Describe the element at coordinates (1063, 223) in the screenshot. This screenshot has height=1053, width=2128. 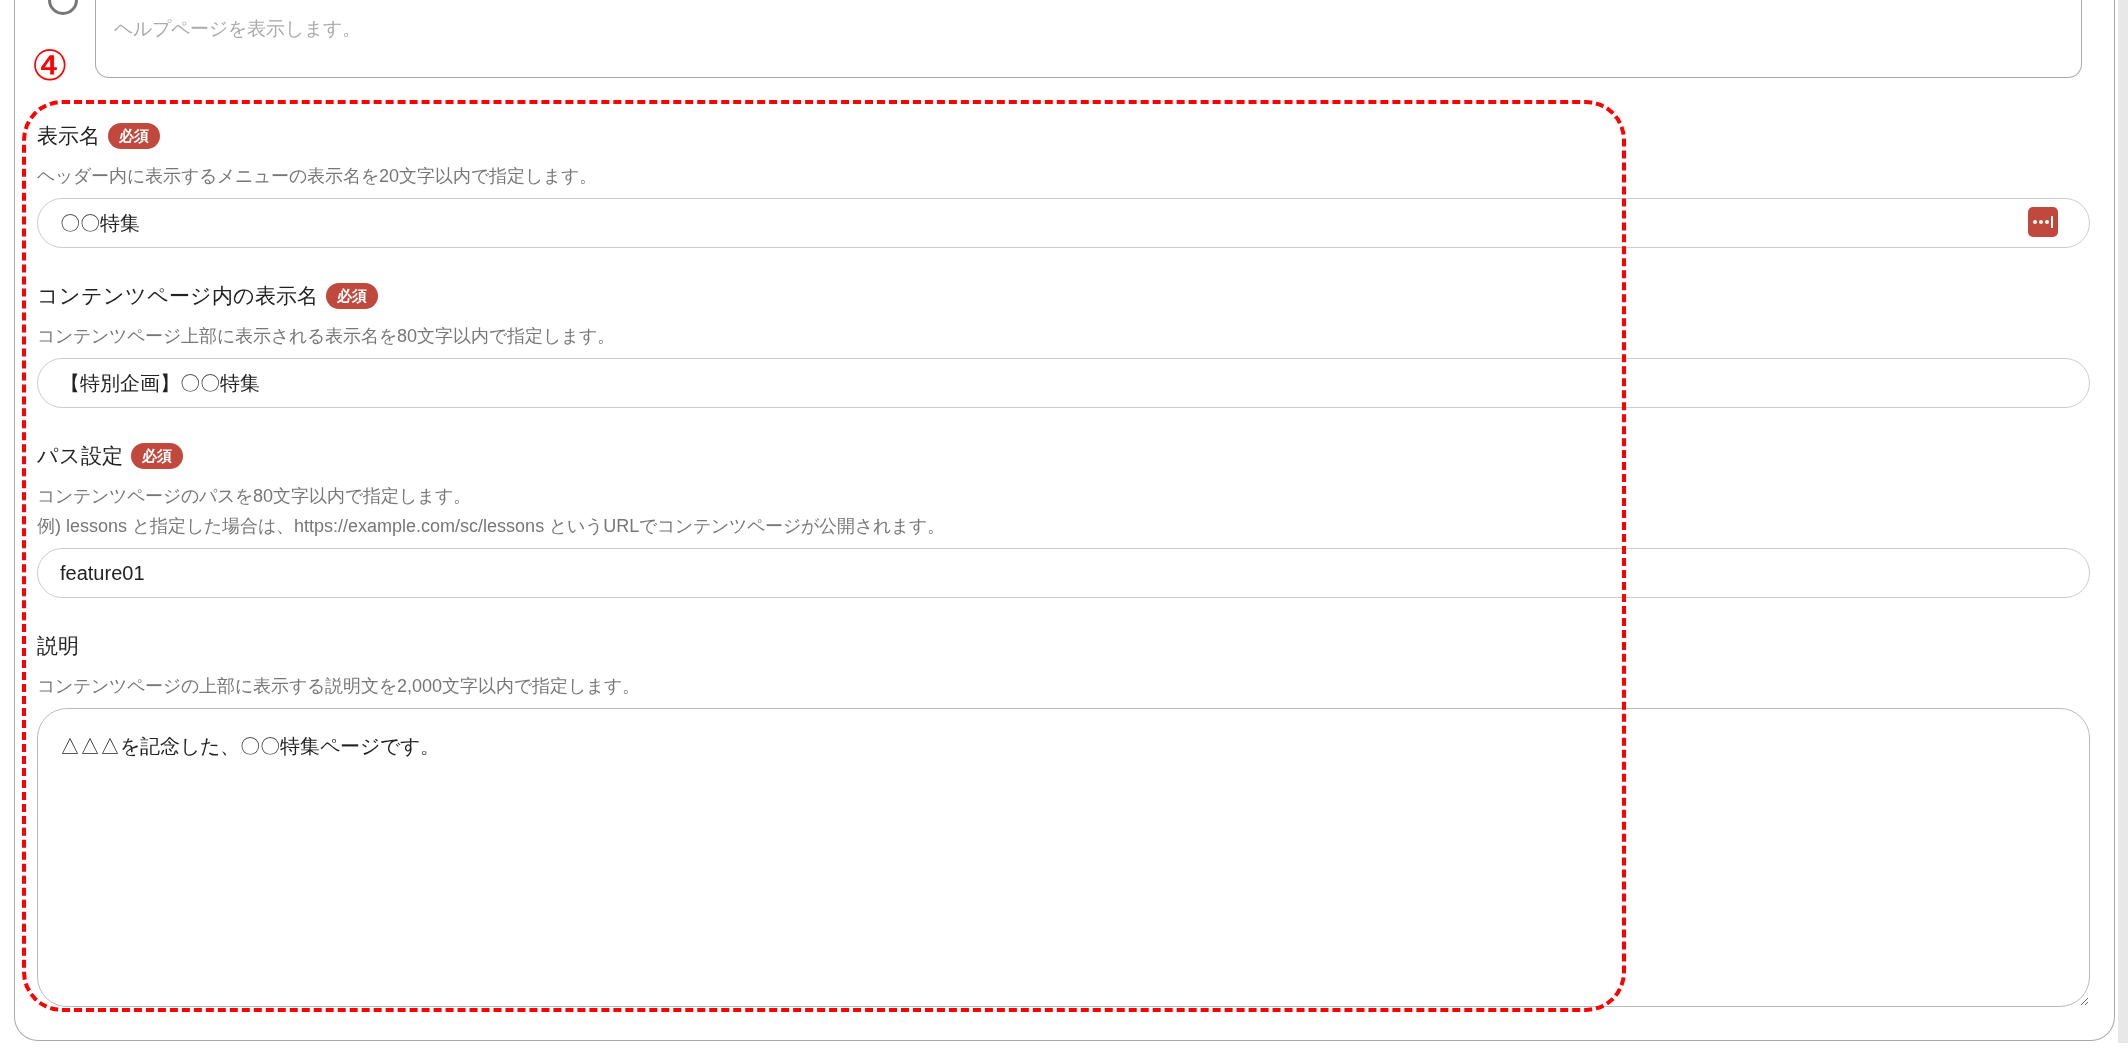
I see `text-input-field: 〇〇特集` at that location.